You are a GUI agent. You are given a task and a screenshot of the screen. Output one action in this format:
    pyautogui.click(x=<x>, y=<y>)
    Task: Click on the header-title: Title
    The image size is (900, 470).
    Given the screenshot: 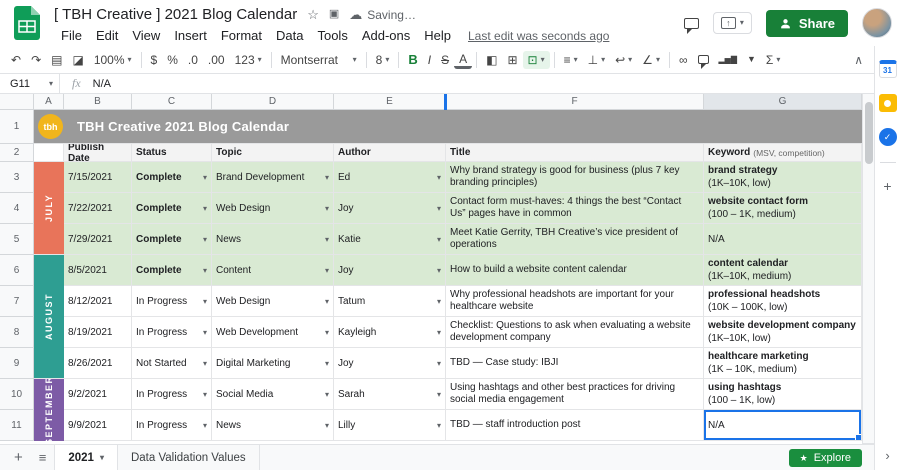 What is the action you would take?
    pyautogui.click(x=575, y=153)
    